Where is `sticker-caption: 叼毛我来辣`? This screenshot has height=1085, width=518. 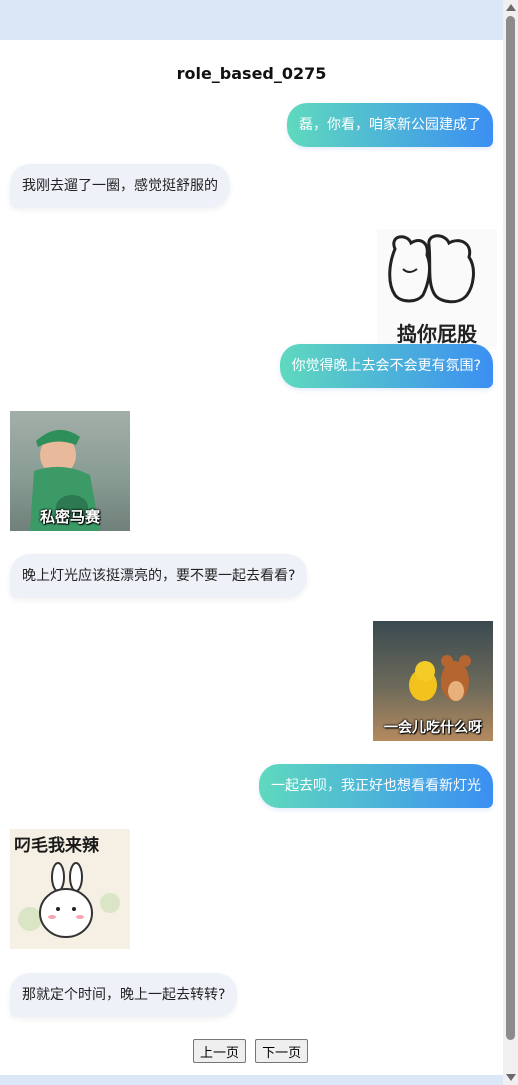 sticker-caption: 叼毛我来辣 is located at coordinates (56, 846).